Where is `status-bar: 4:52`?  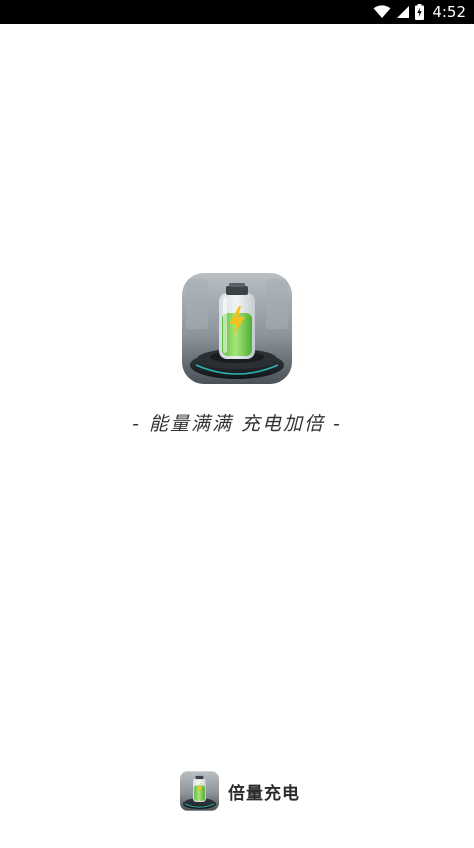 status-bar: 4:52 is located at coordinates (237, 12).